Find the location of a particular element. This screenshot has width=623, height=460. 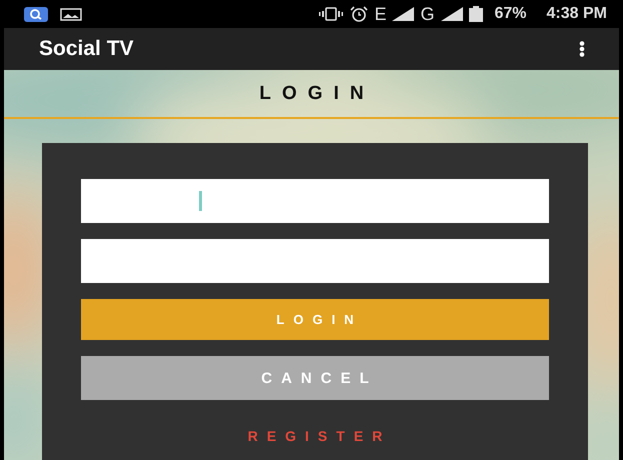

app-title: Social TV is located at coordinates (86, 49).